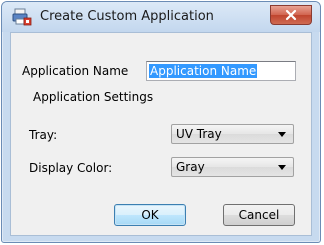 The image size is (324, 245). What do you see at coordinates (259, 215) in the screenshot?
I see `cancel-button: Cancel` at bounding box center [259, 215].